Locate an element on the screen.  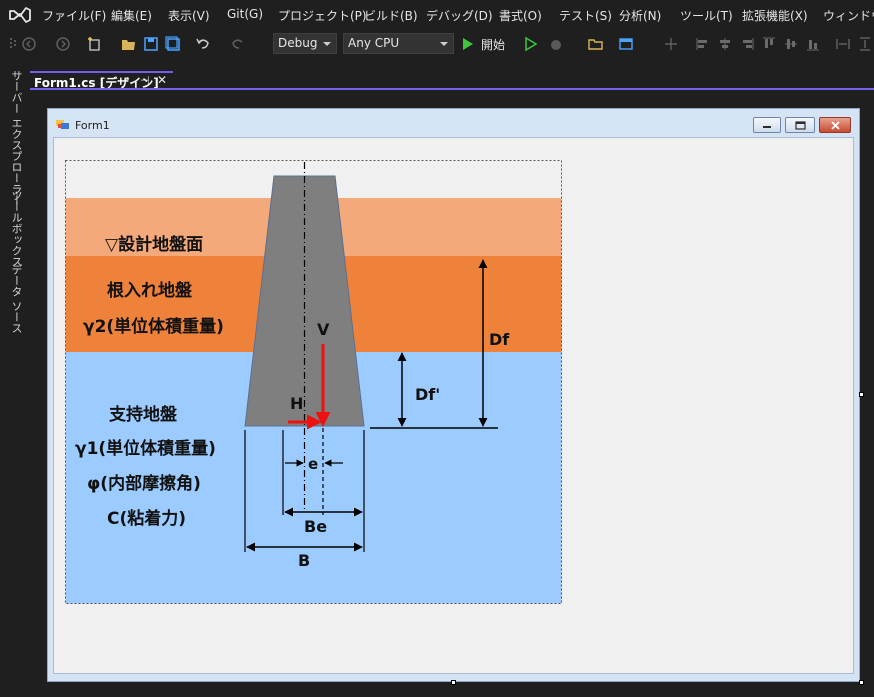
resize-handle-bottom is located at coordinates (453, 682).